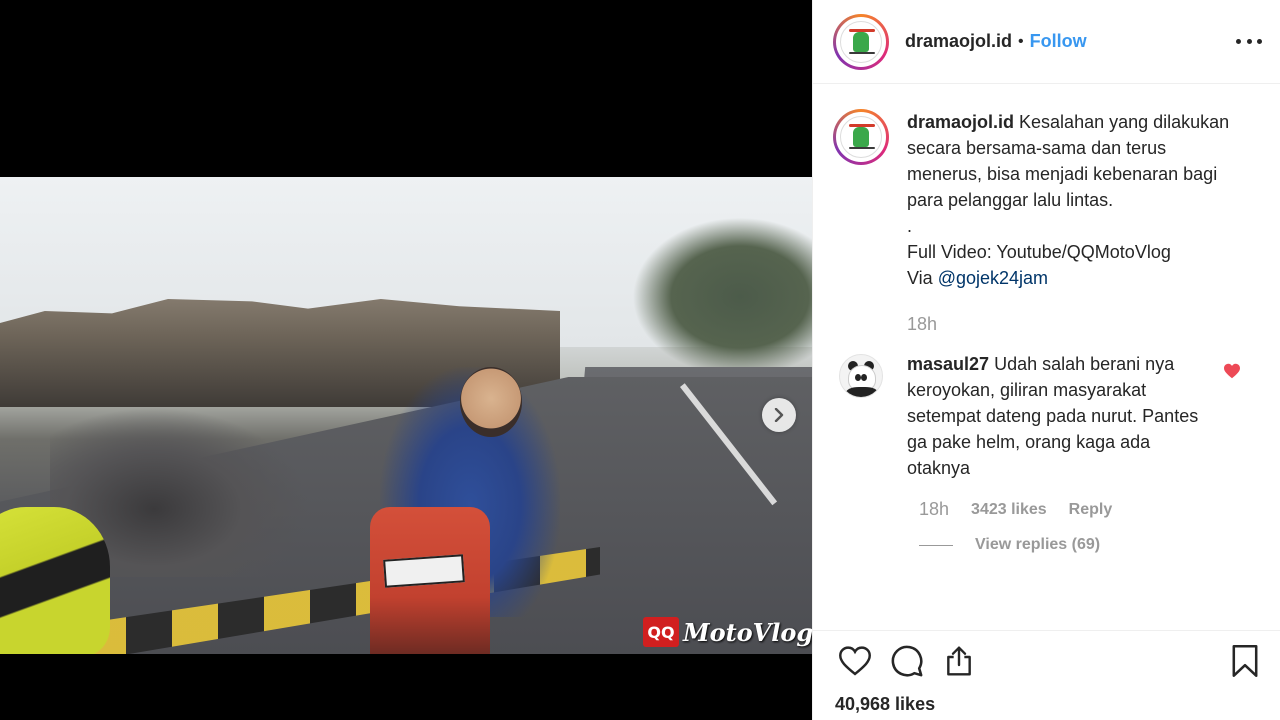  I want to click on watermark-text: MotoVlog, so click(747, 632).